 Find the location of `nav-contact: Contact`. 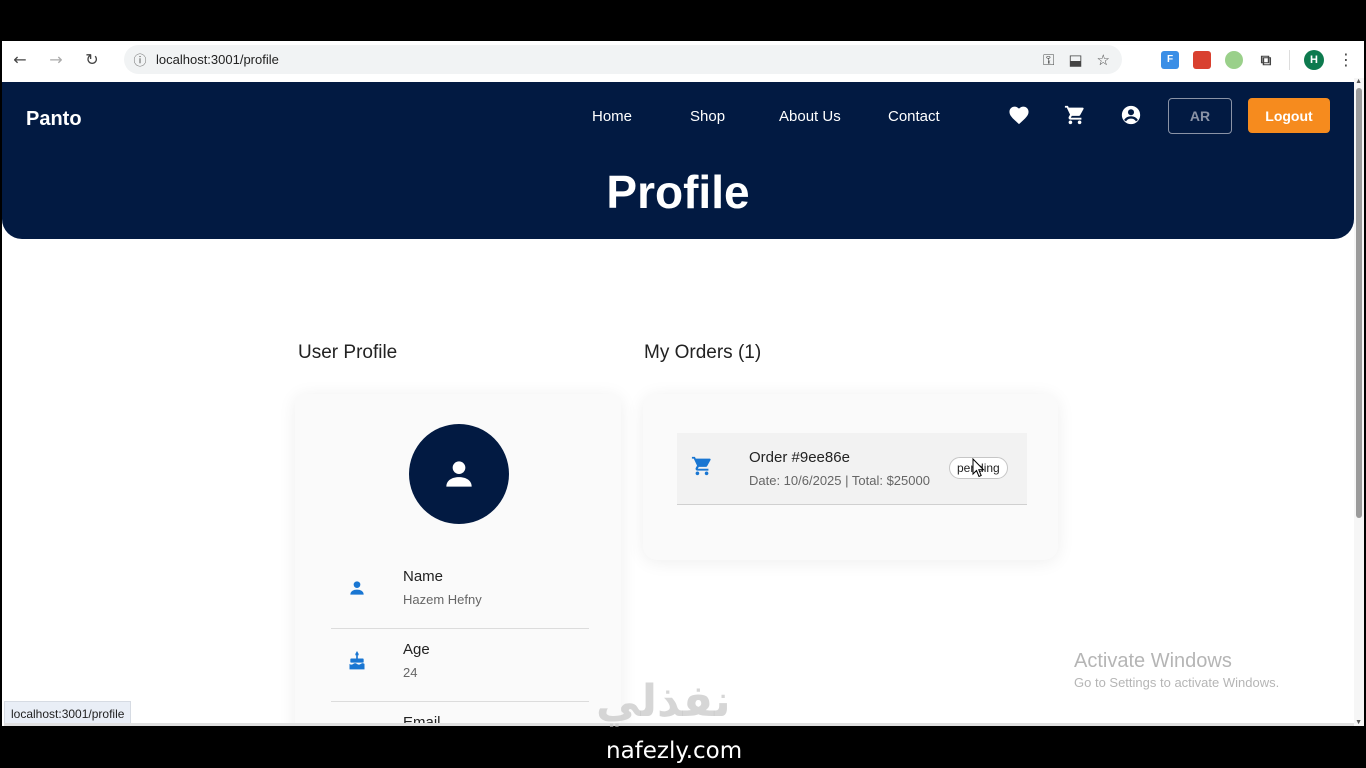

nav-contact: Contact is located at coordinates (928, 116).